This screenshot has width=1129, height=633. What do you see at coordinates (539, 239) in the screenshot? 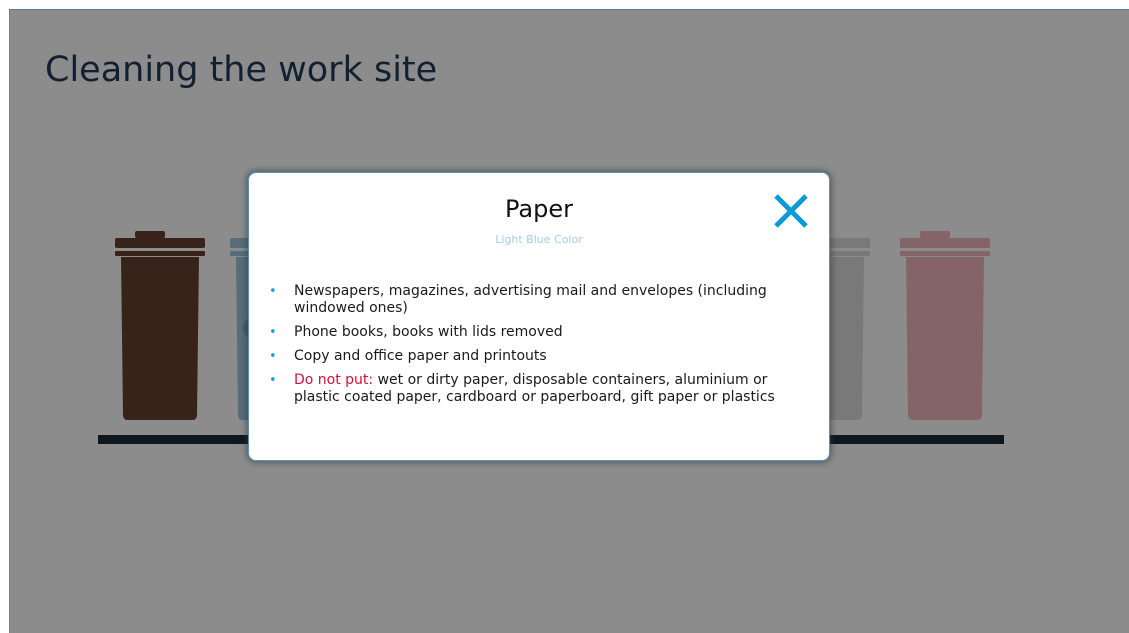
I see `dialog-subtitle: Light Blue Color` at bounding box center [539, 239].